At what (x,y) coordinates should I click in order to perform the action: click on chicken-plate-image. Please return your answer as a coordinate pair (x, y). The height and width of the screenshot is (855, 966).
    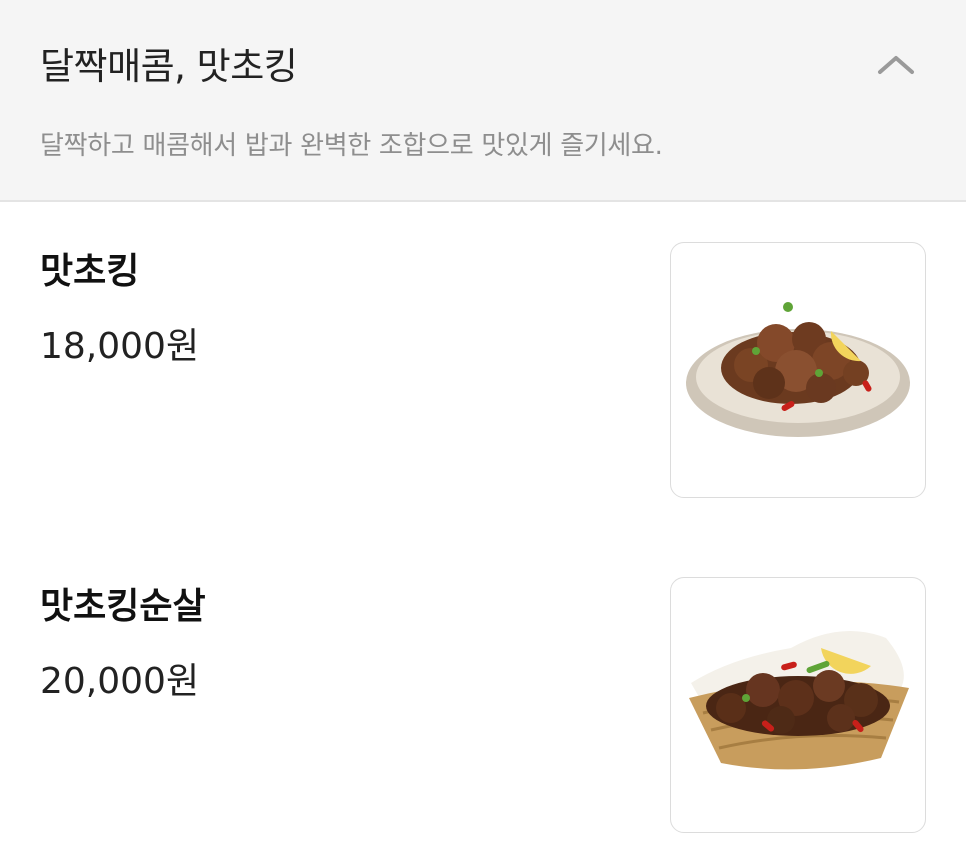
    Looking at the image, I should click on (798, 369).